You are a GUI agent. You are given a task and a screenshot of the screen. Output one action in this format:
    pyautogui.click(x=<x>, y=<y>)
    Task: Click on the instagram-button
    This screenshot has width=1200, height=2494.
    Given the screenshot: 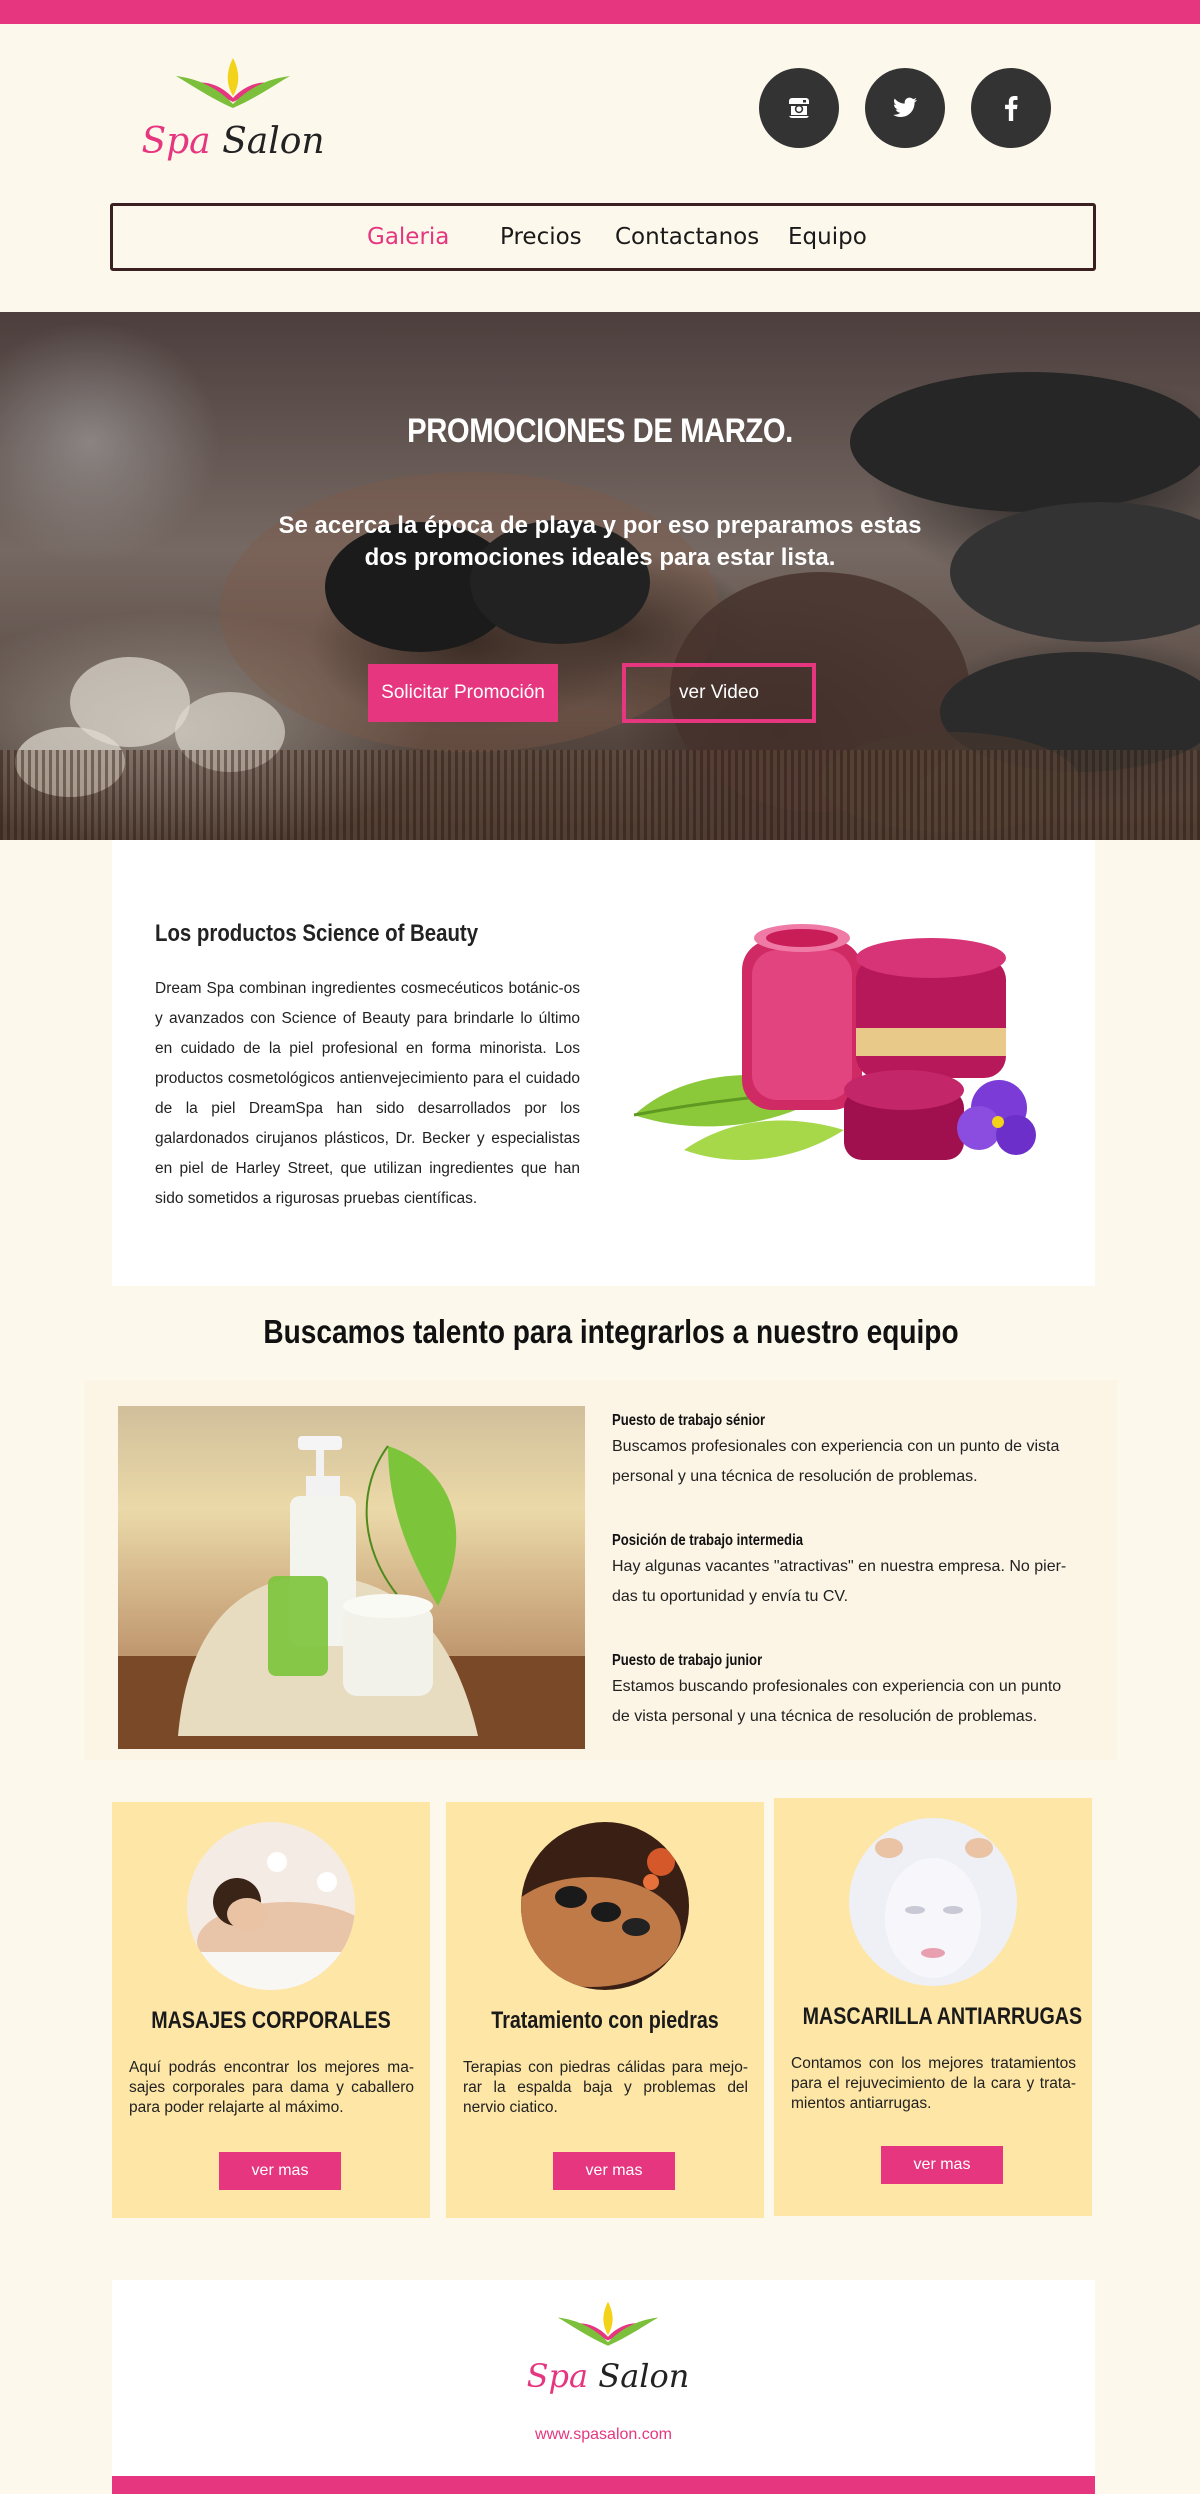 What is the action you would take?
    pyautogui.click(x=799, y=108)
    